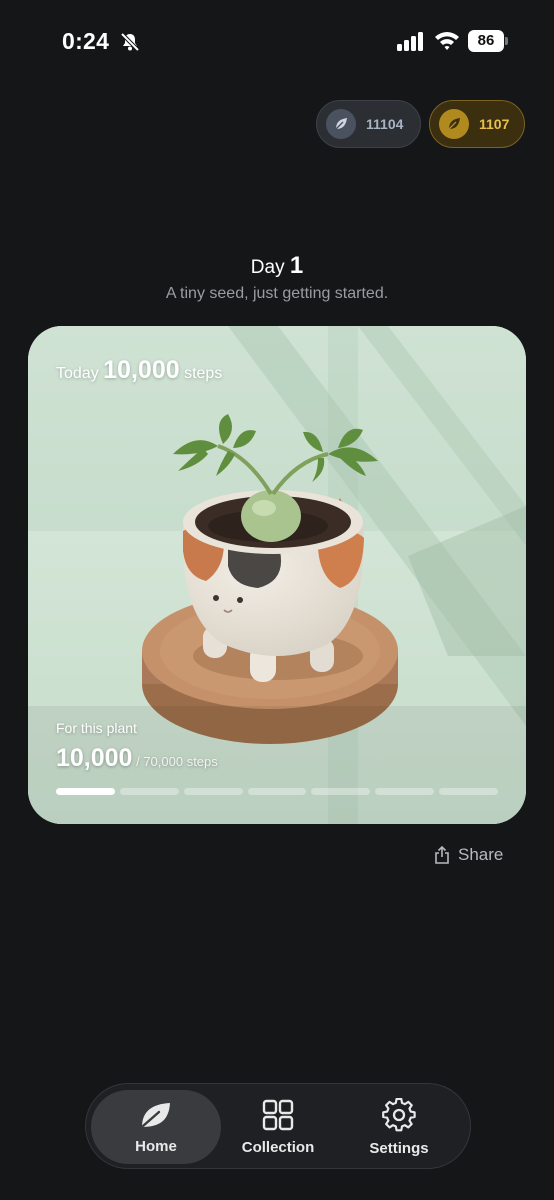  I want to click on battery-nub, so click(506, 41).